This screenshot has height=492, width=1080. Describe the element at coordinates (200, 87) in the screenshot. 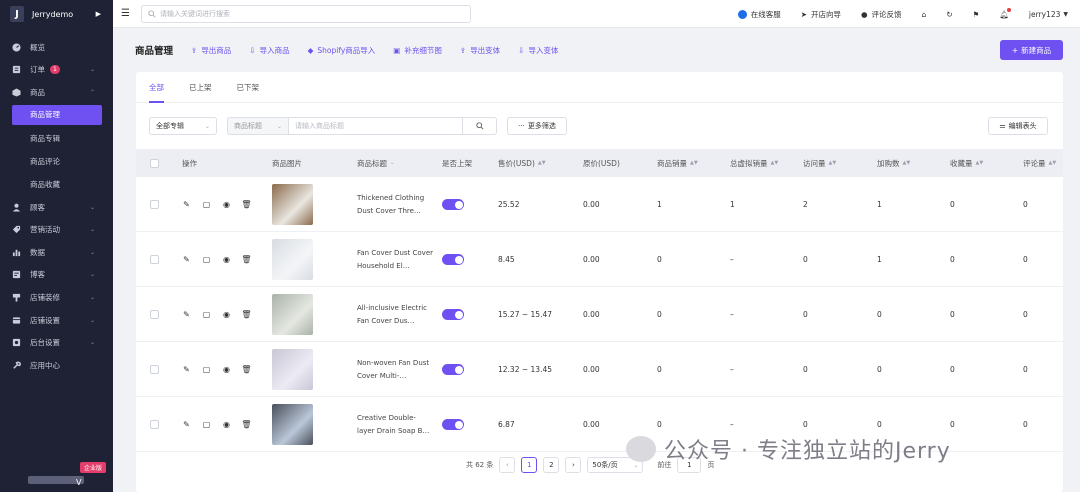

I see `tab-listed: 已上架` at that location.